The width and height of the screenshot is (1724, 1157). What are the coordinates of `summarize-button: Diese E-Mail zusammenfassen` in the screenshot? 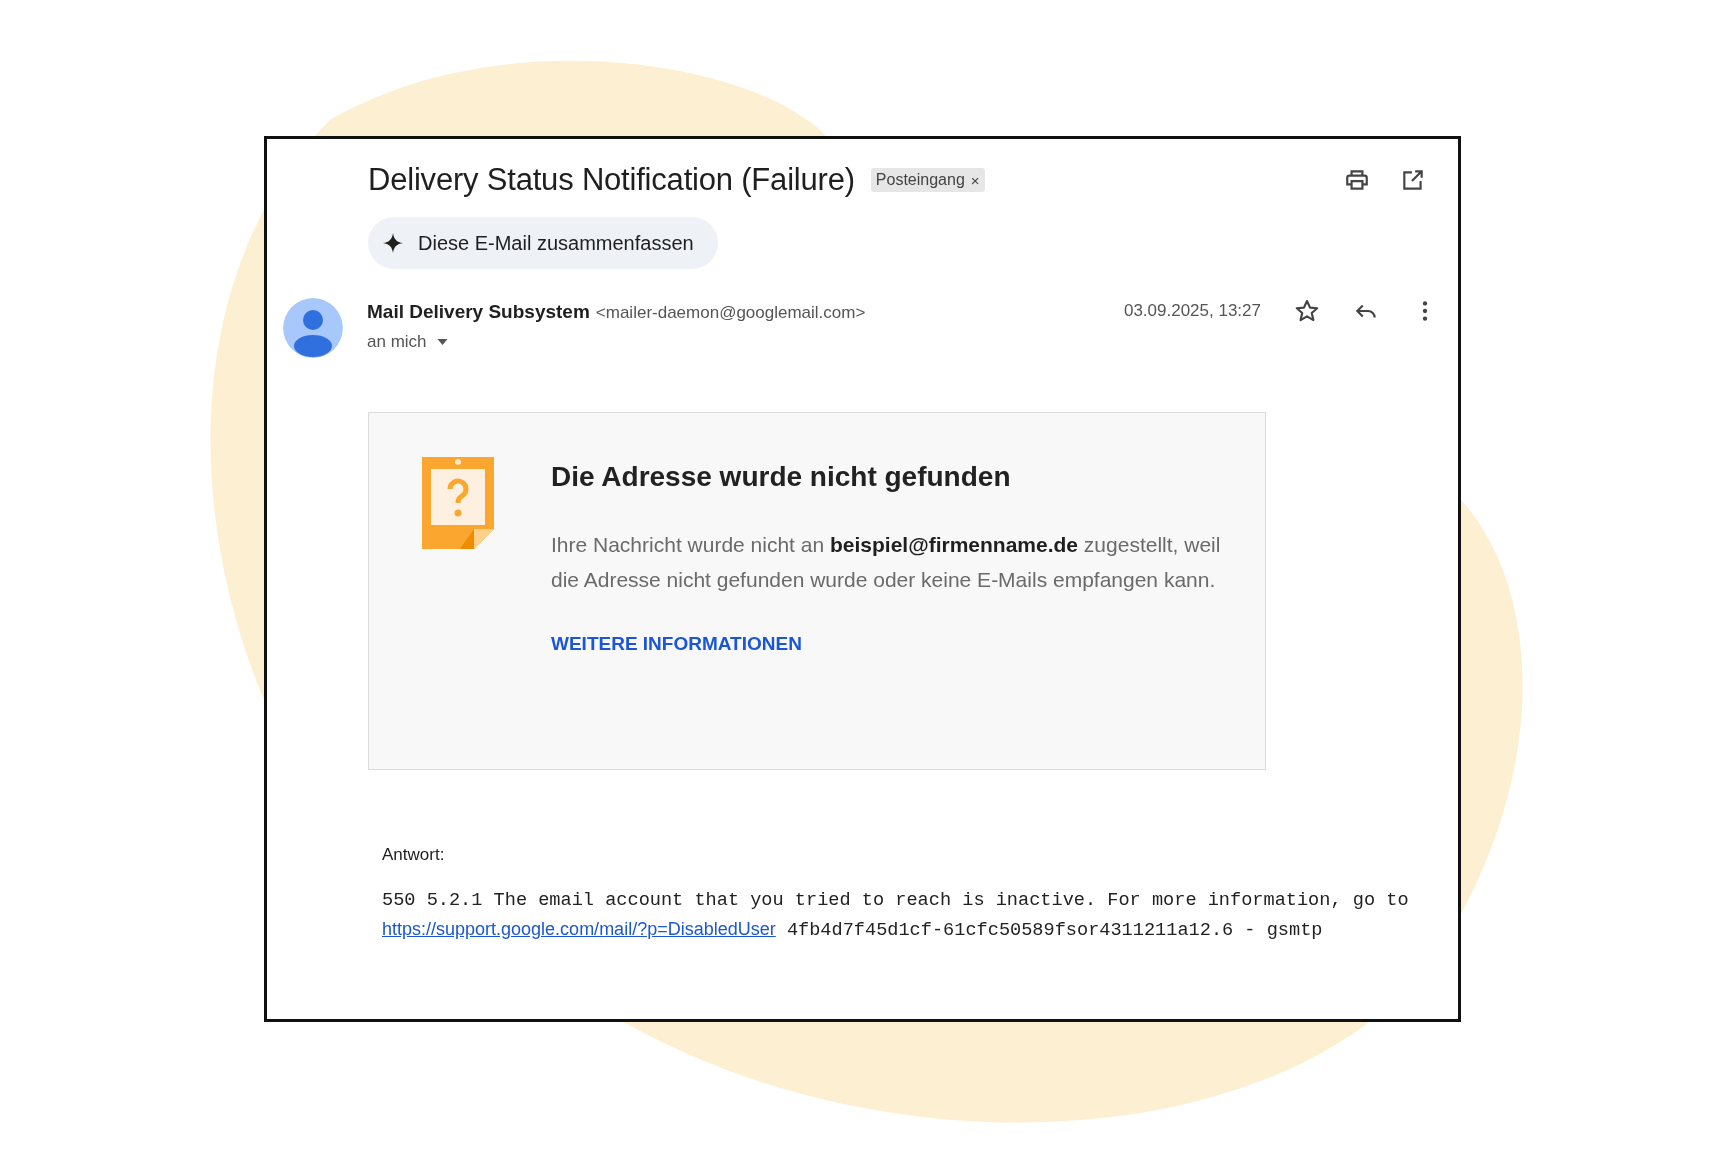 It's located at (543, 243).